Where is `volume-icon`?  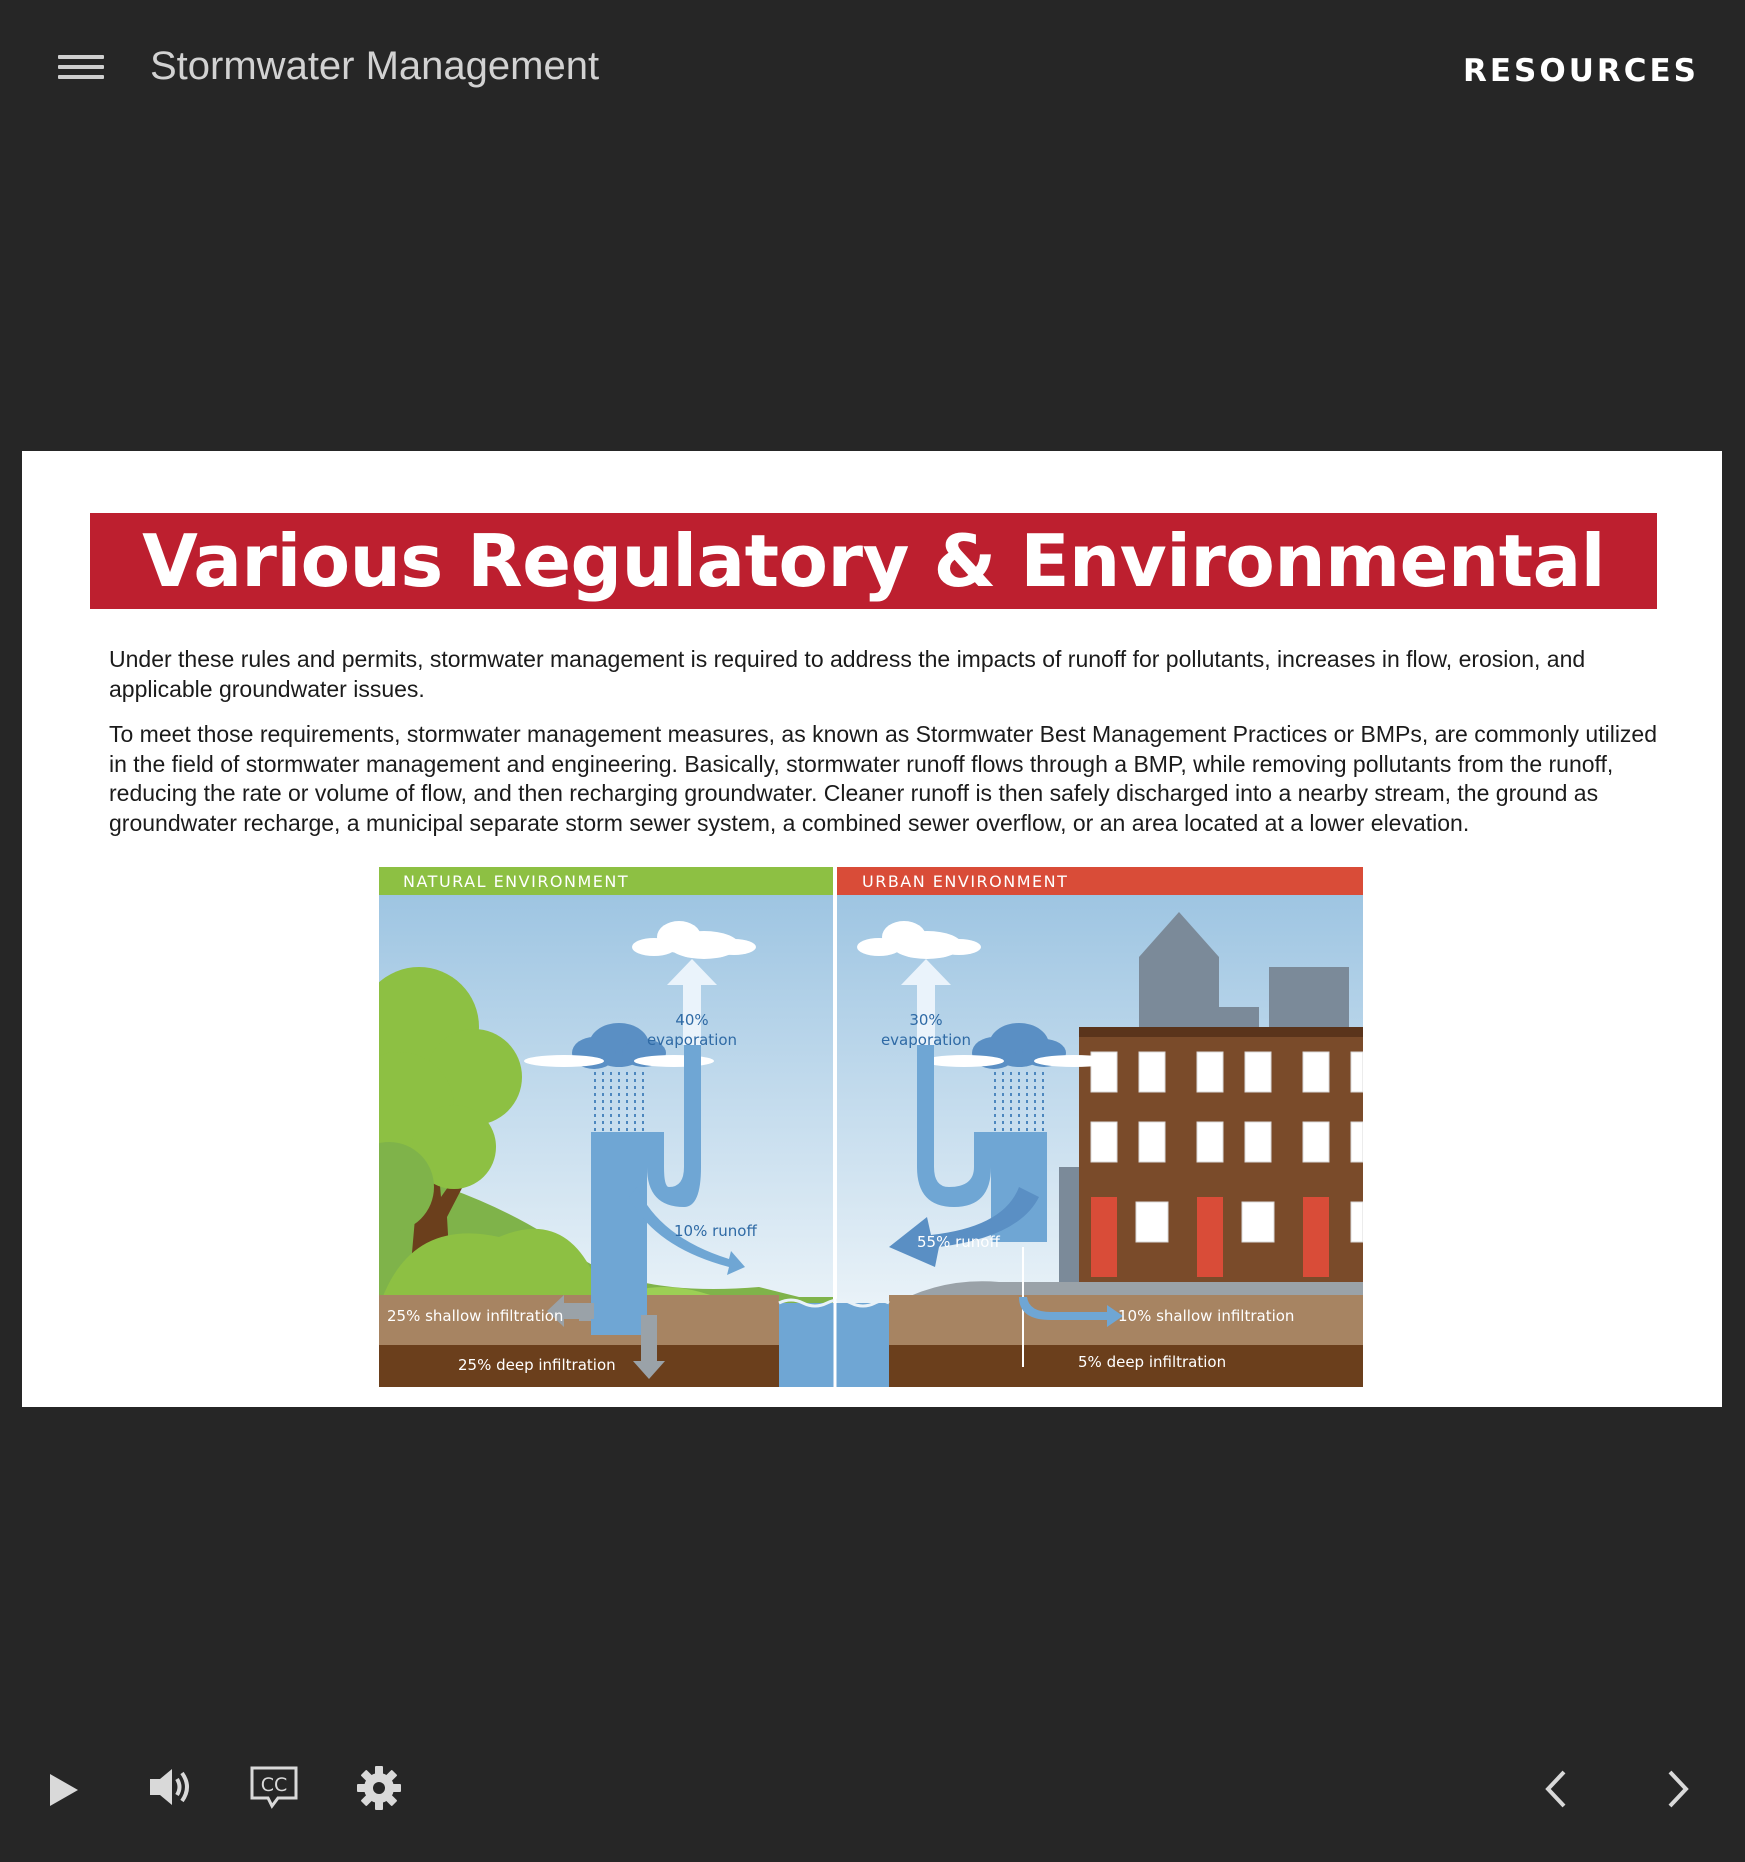 volume-icon is located at coordinates (171, 1787).